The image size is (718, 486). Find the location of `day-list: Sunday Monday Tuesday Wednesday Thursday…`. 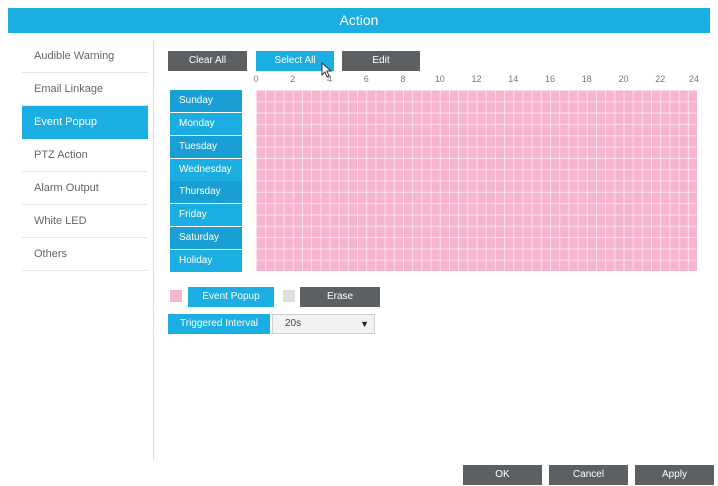

day-list: Sunday Monday Tuesday Wednesday Thursday… is located at coordinates (206, 181).